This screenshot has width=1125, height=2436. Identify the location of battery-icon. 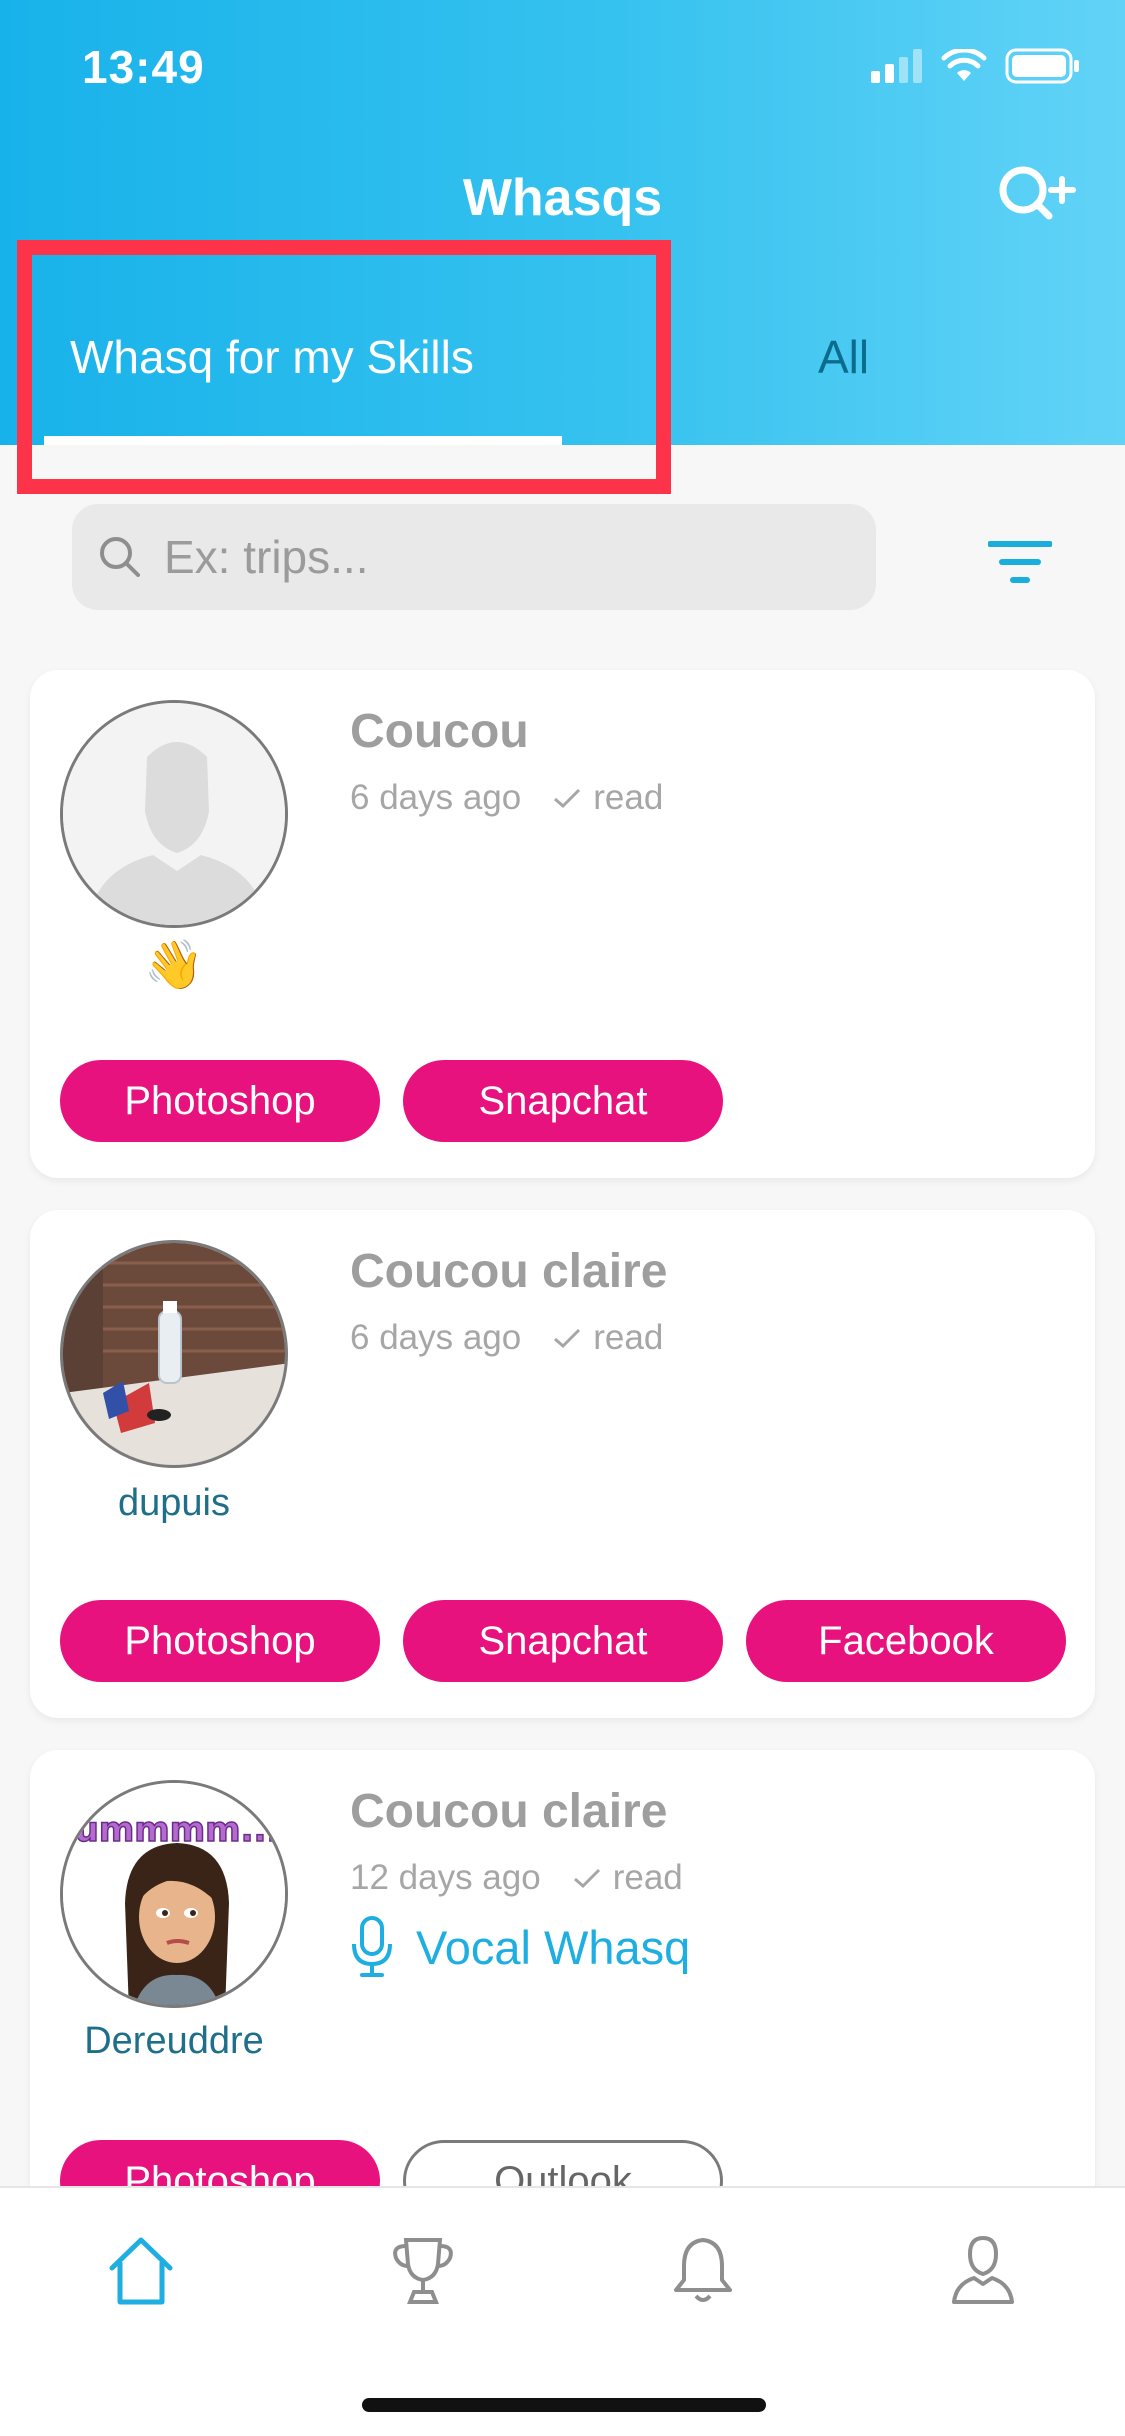
(1042, 66).